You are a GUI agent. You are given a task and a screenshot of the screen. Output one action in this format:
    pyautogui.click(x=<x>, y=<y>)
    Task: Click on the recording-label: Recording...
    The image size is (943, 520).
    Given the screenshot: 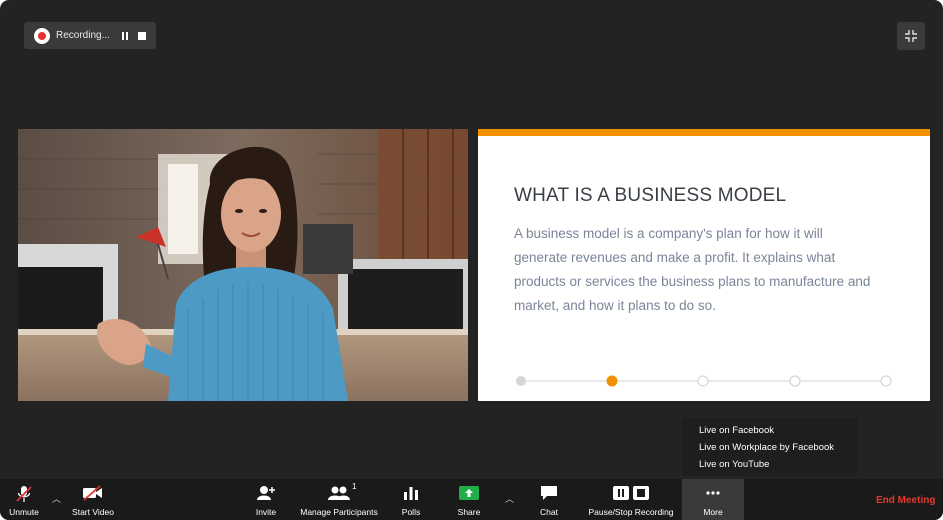 What is the action you would take?
    pyautogui.click(x=83, y=35)
    